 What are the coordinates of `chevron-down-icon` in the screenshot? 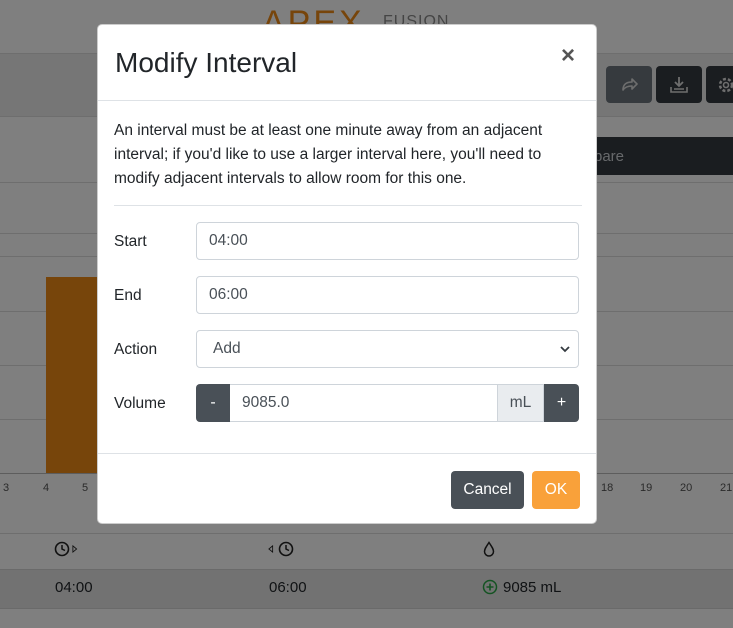 It's located at (565, 349).